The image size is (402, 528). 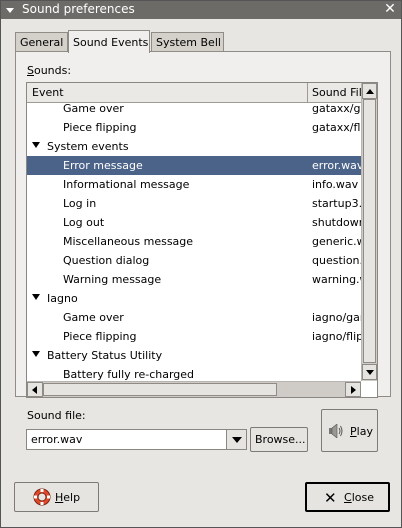 What do you see at coordinates (194, 260) in the screenshot?
I see `list-item: Question dialogquestion.wav` at bounding box center [194, 260].